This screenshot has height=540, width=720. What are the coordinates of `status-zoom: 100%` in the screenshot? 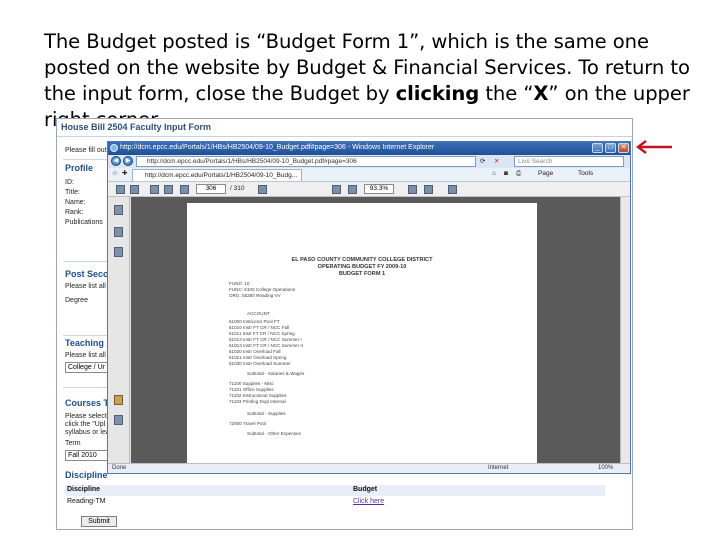 It's located at (605, 468).